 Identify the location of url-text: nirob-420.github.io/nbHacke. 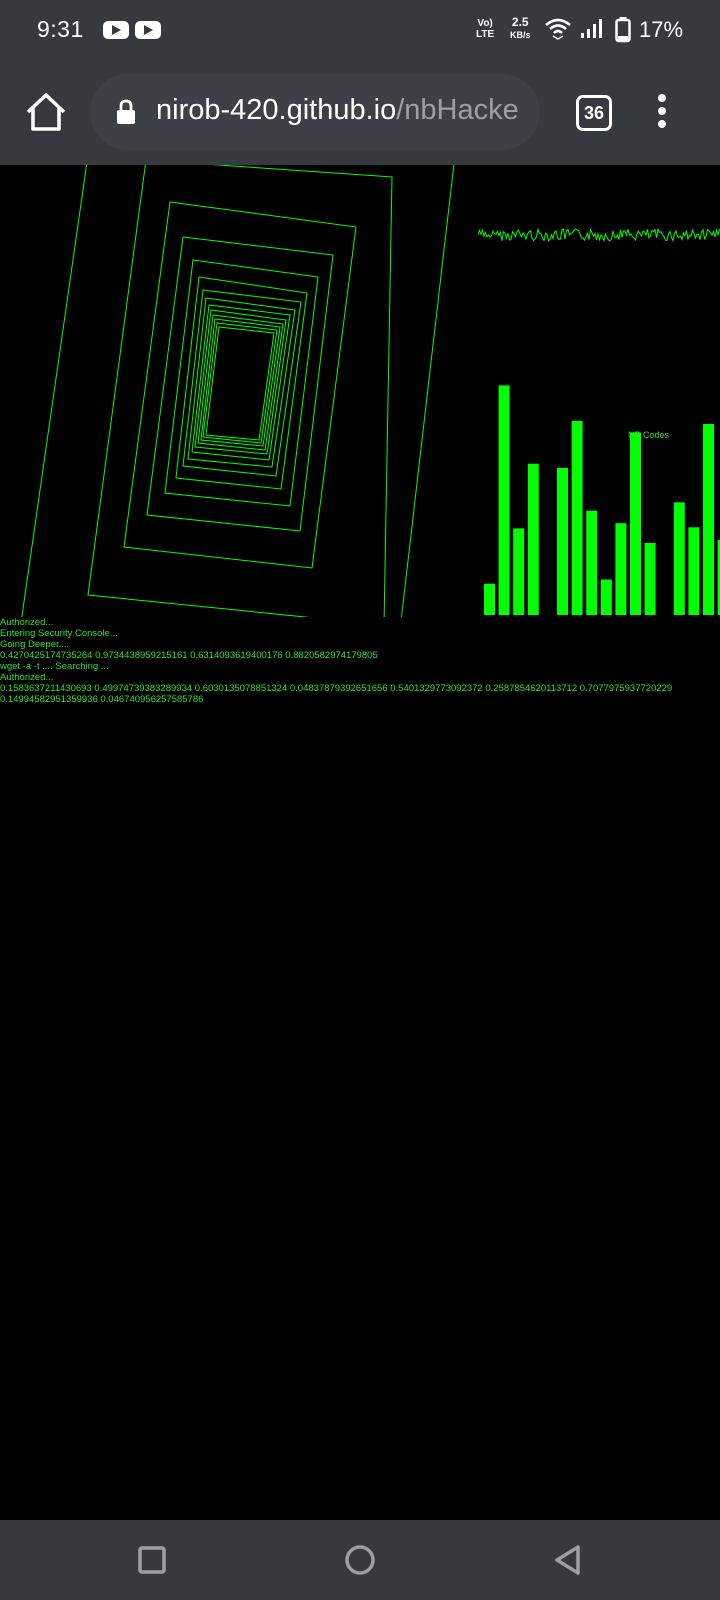
(341, 110).